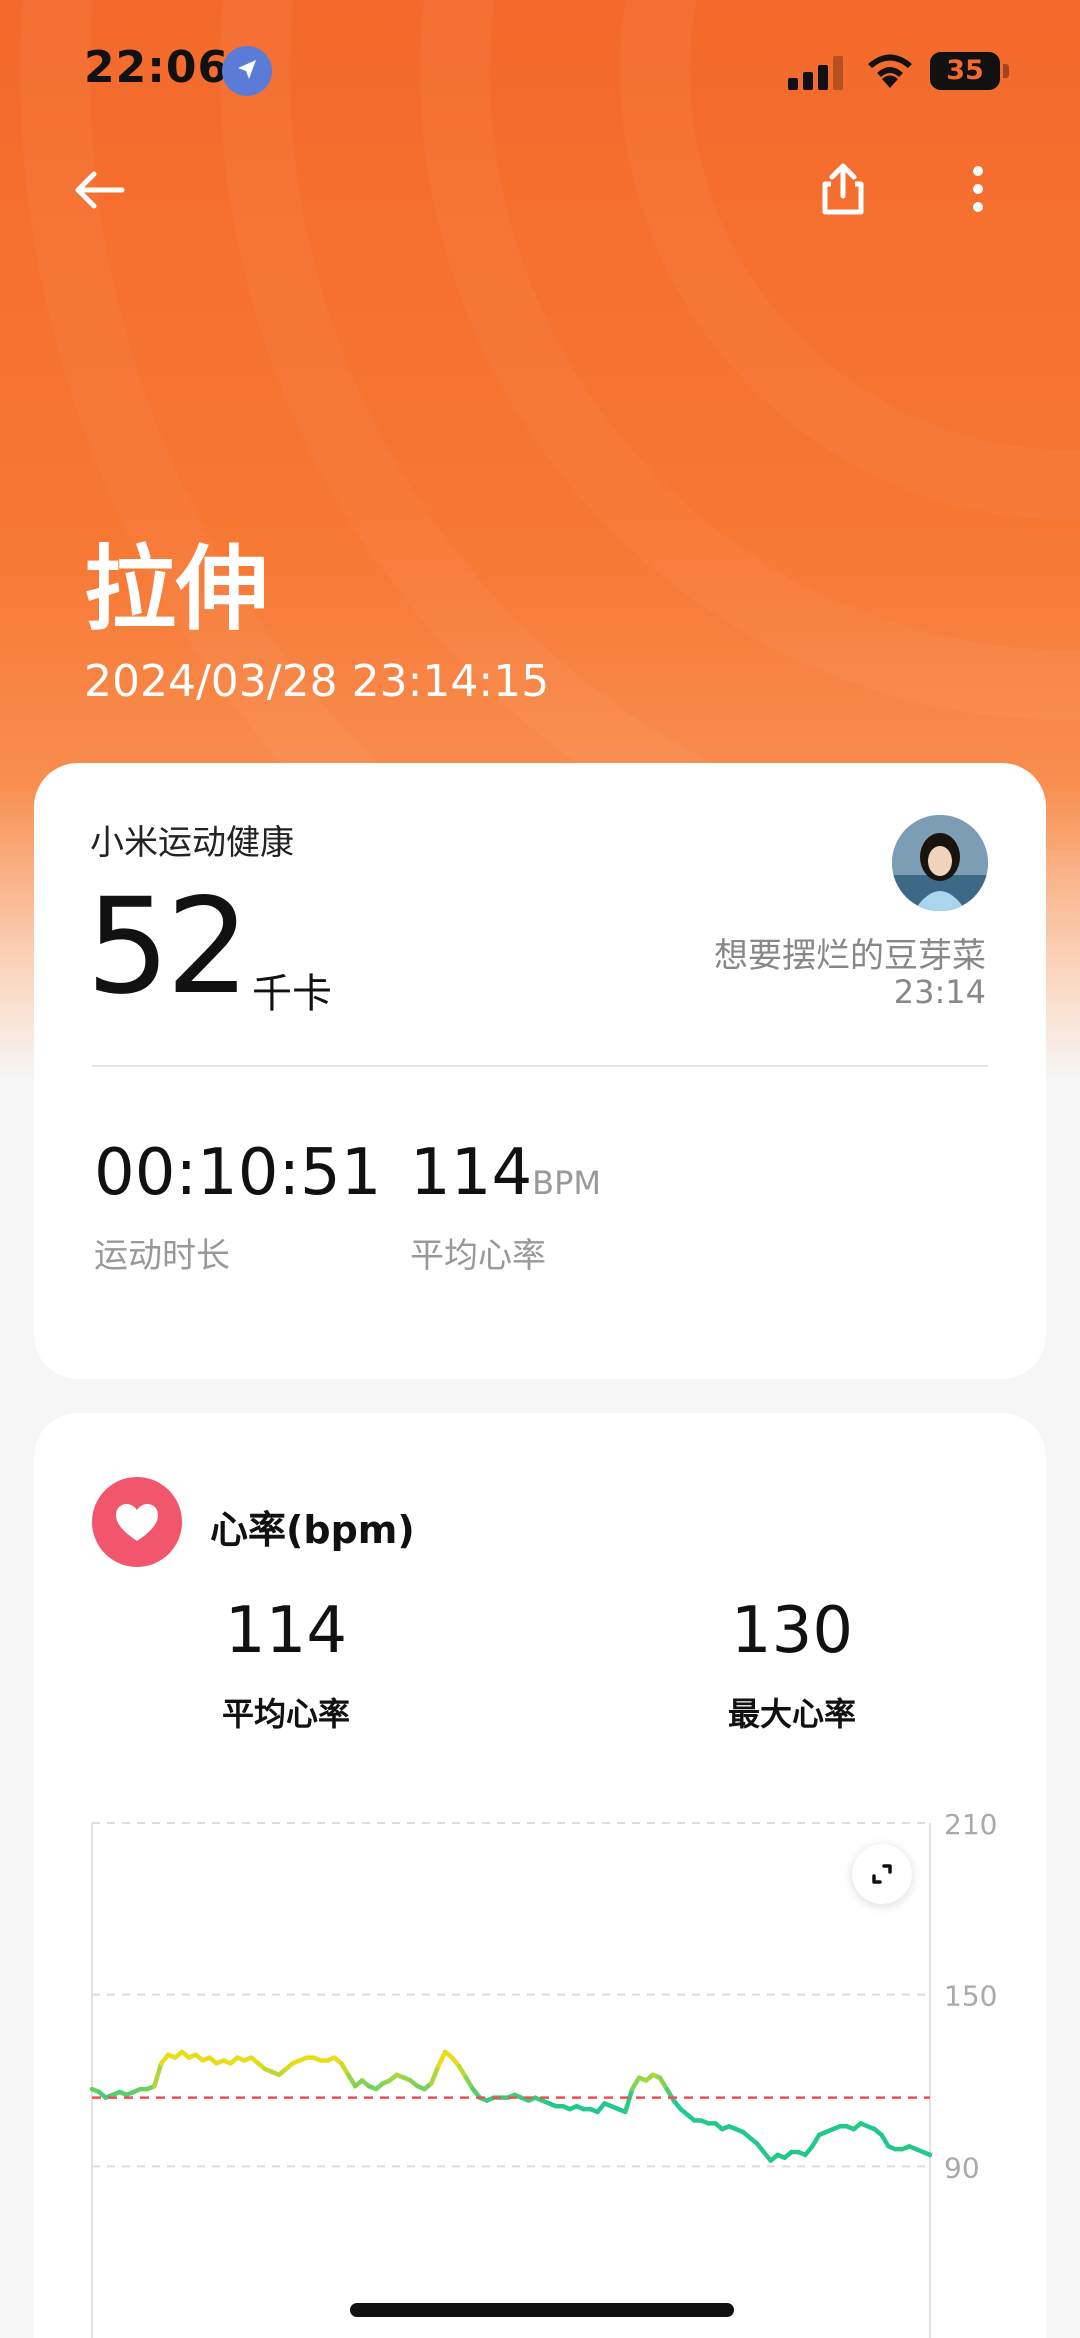 This screenshot has width=1080, height=2338. What do you see at coordinates (471, 1173) in the screenshot?
I see `avg-hr-value: 114` at bounding box center [471, 1173].